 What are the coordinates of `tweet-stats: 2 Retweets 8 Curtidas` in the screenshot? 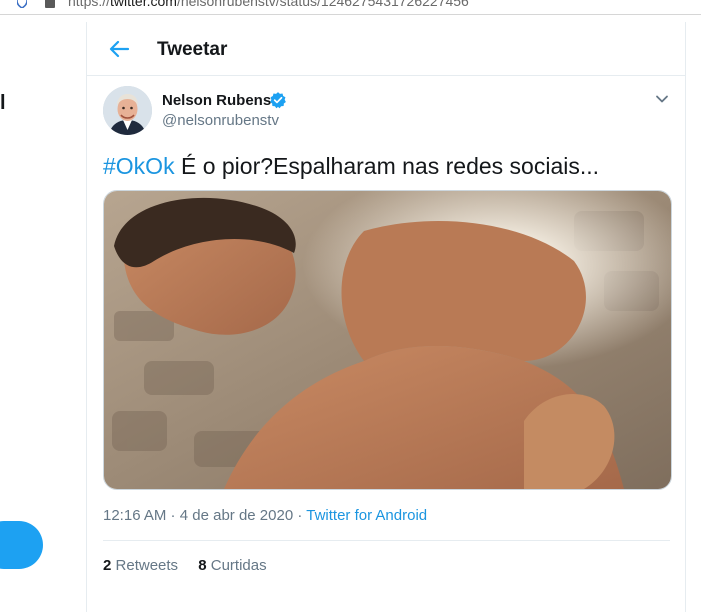 It's located at (193, 565).